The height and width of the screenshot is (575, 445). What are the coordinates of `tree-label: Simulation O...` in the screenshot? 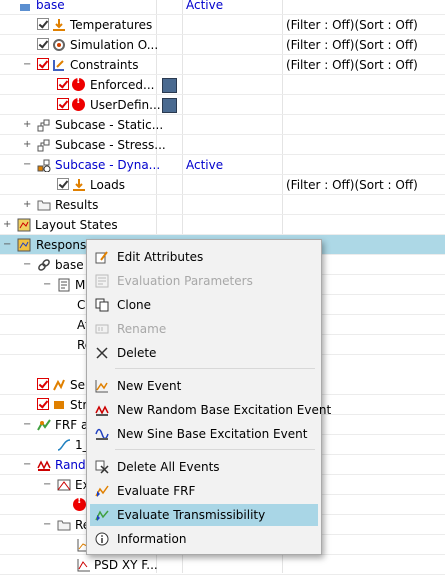 It's located at (114, 45).